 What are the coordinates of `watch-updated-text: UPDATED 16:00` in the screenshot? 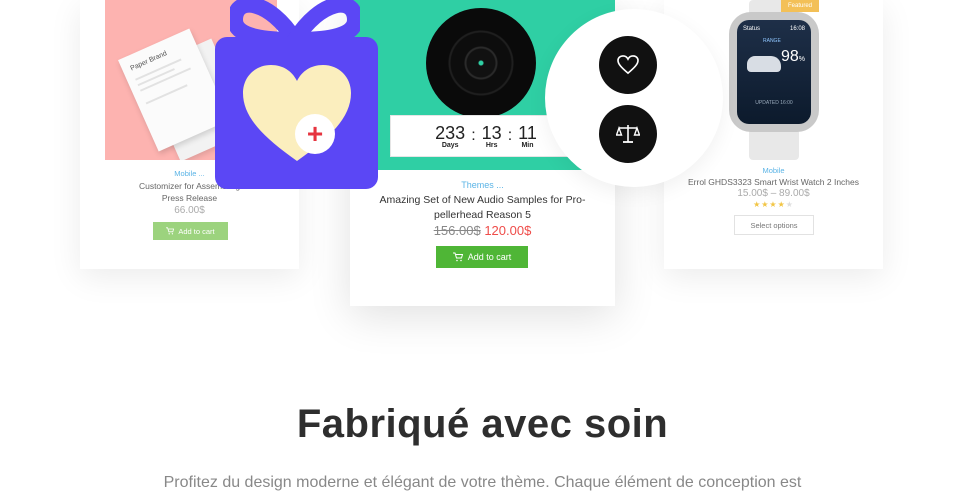 It's located at (774, 103).